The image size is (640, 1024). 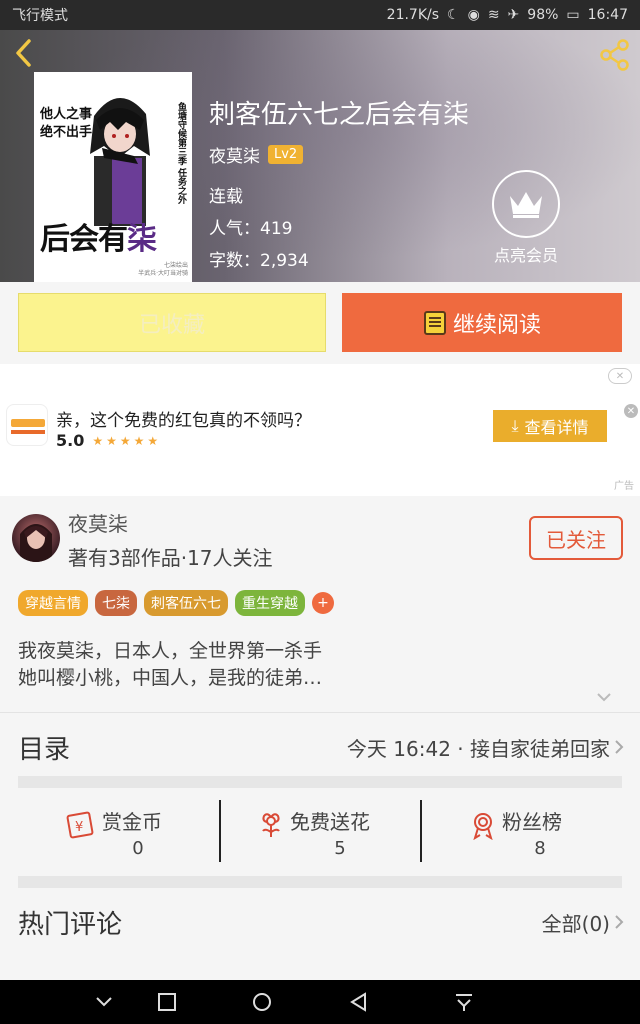 What do you see at coordinates (483, 826) in the screenshot?
I see `medal-icon` at bounding box center [483, 826].